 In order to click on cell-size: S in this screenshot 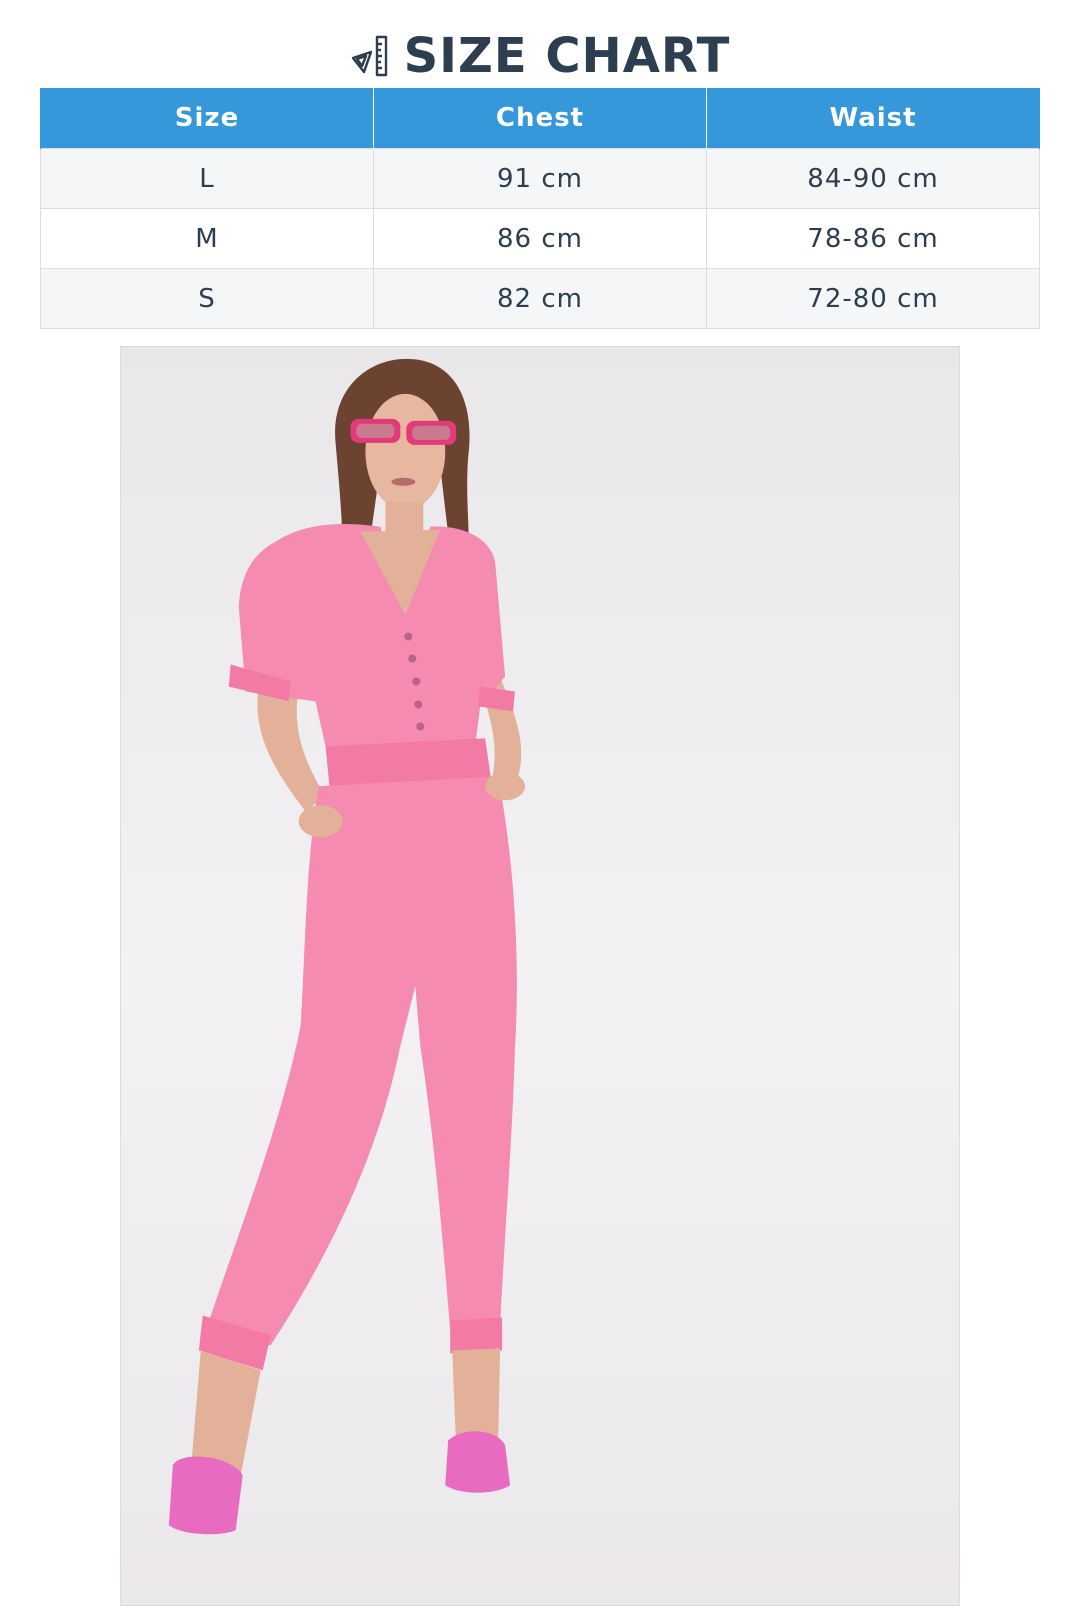, I will do `click(207, 298)`.